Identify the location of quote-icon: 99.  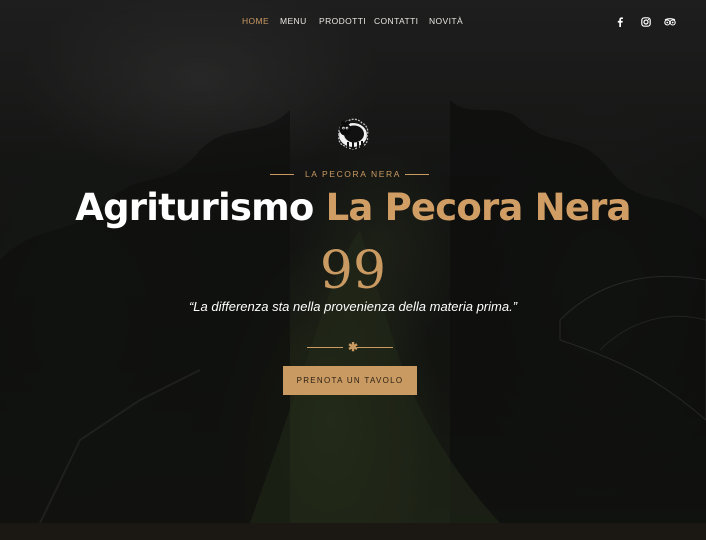
(353, 271).